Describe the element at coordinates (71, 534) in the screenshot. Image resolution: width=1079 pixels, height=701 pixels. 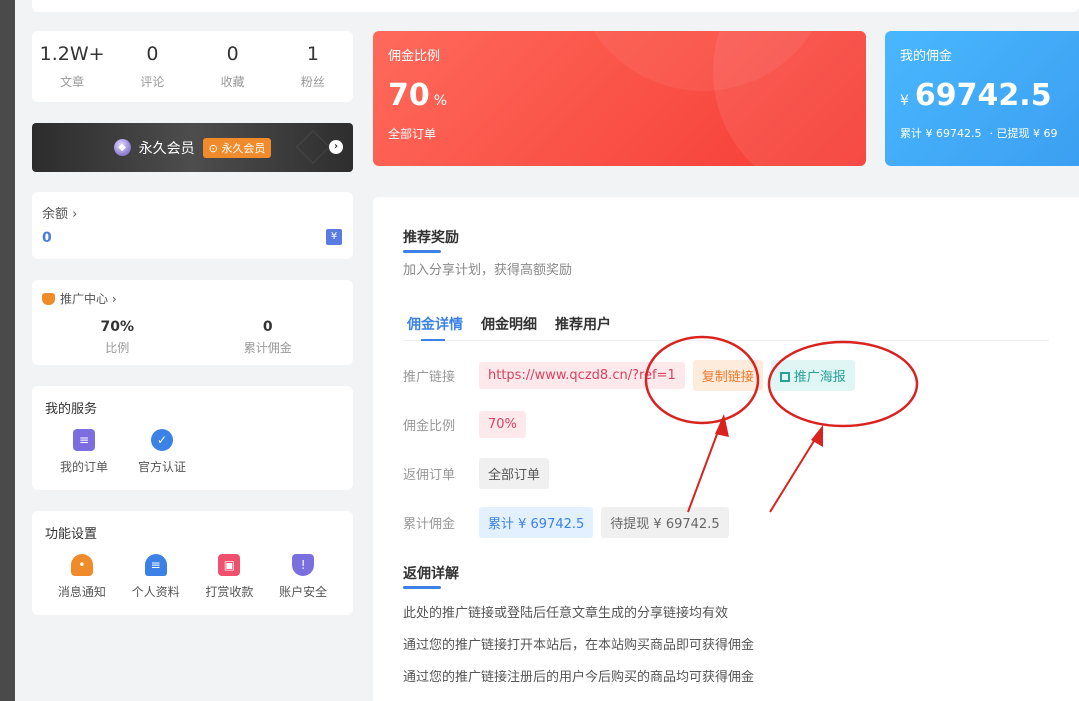
I see `settings-title: 功能设置` at that location.